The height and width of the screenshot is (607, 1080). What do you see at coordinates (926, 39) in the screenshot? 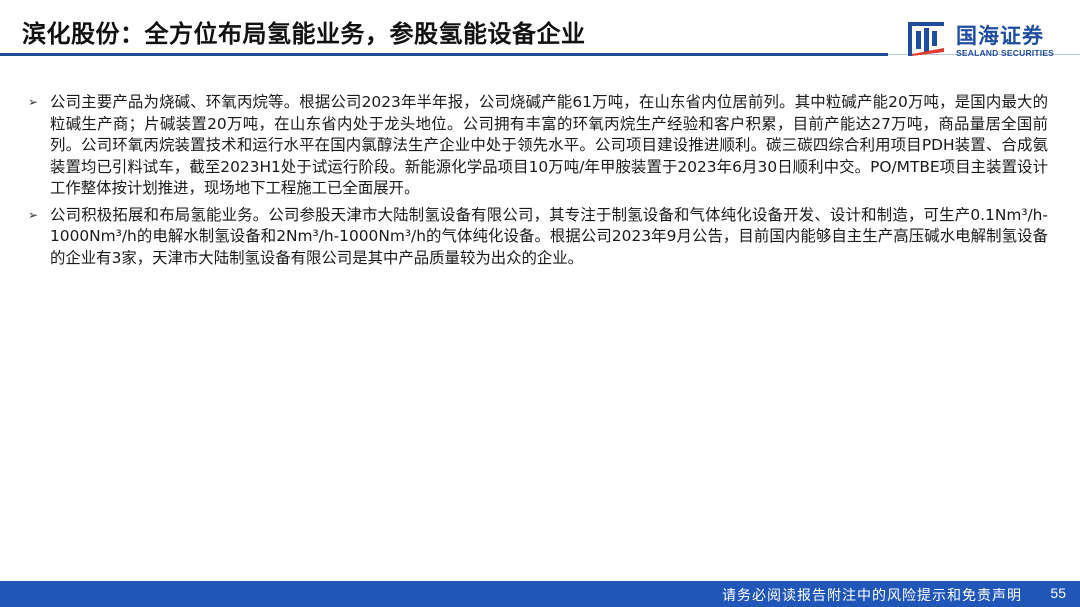
I see `sealand-logo-icon` at bounding box center [926, 39].